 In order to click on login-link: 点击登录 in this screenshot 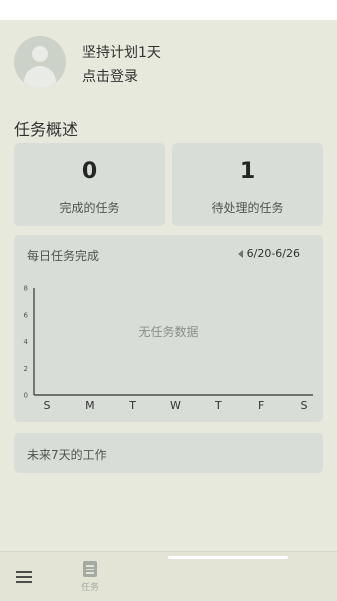, I will do `click(110, 76)`.